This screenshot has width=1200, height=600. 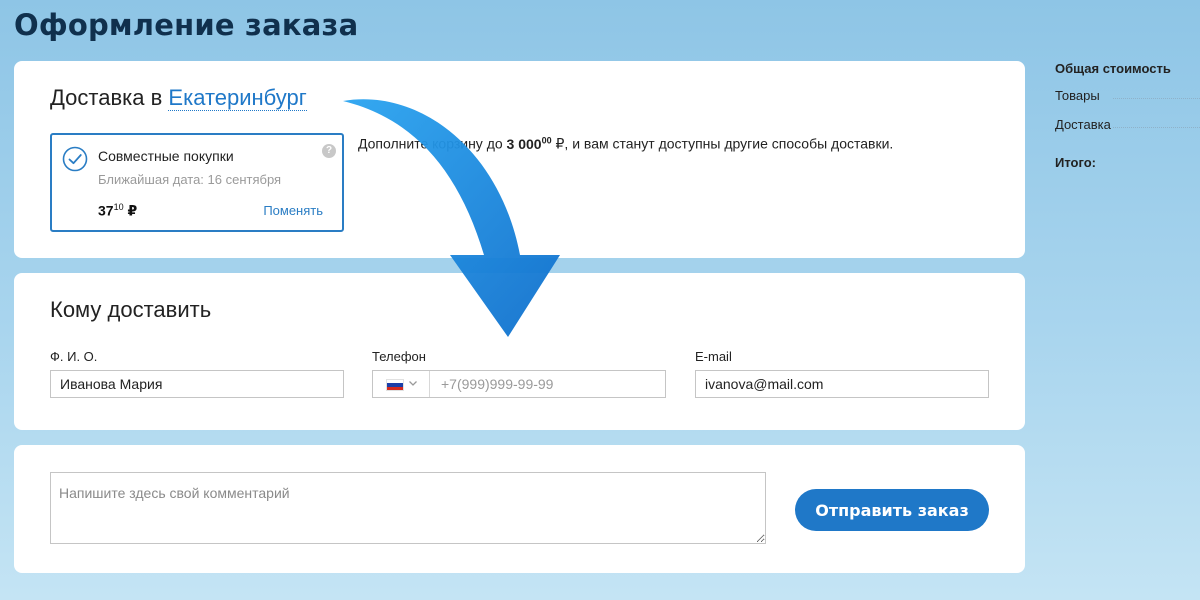 I want to click on delivery-option-price: 3710 ₽, so click(x=117, y=211).